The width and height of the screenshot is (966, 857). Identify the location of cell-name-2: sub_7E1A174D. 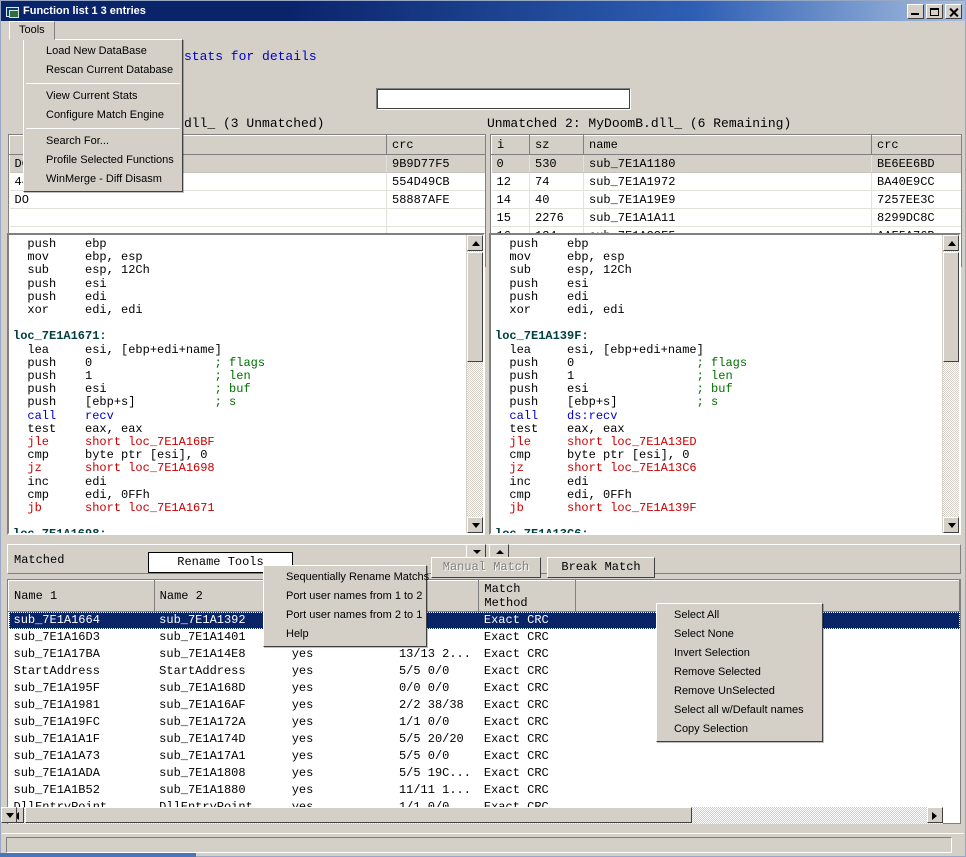
(202, 739).